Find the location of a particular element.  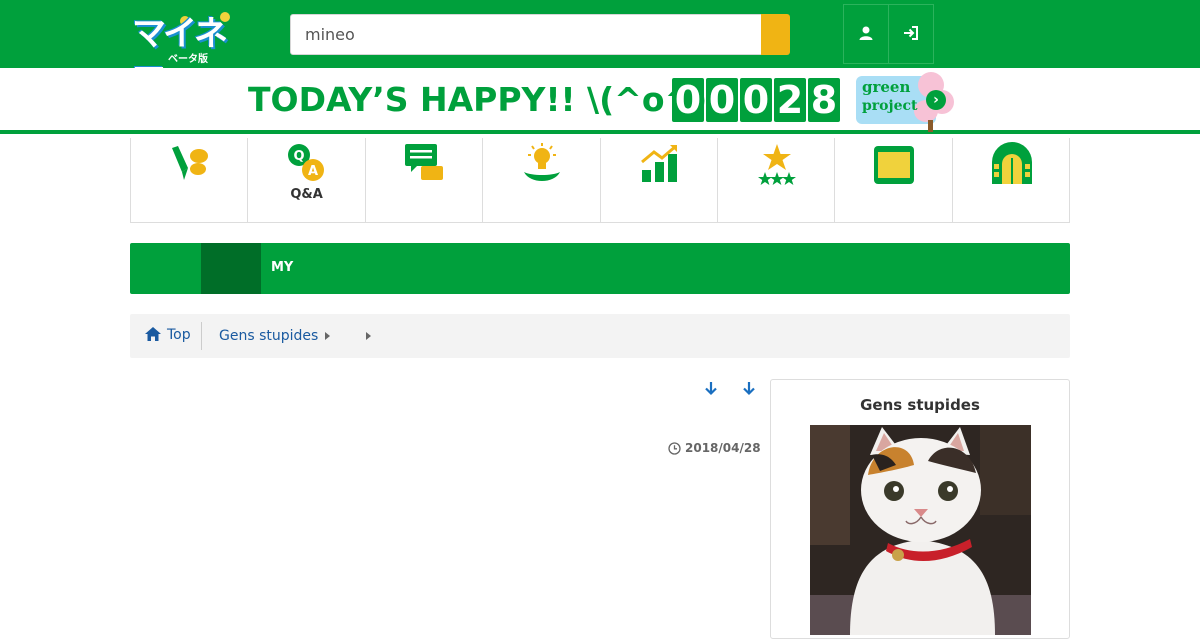

chart-up-icon is located at coordinates (658, 163).